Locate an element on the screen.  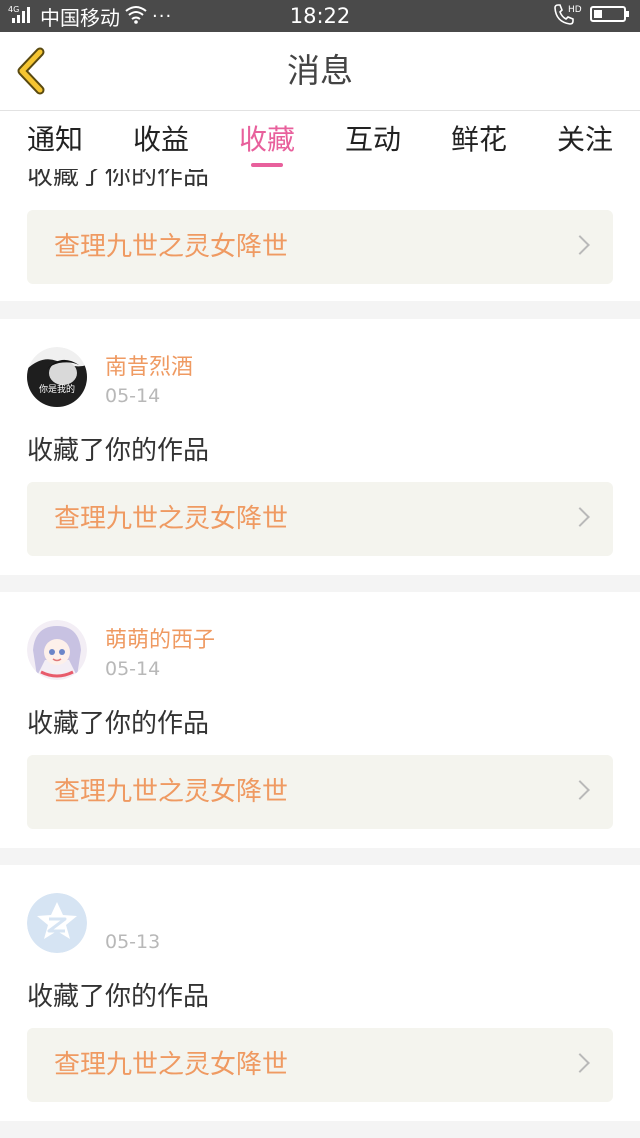
phone-icon: HD is located at coordinates (567, 16).